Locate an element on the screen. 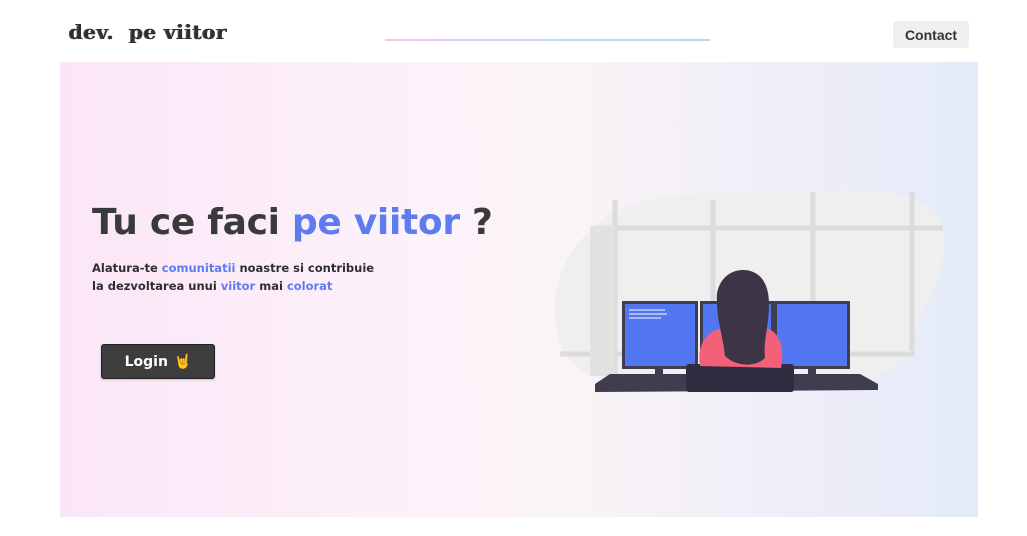 This screenshot has width=1027, height=536. login-button: Login 🤘 is located at coordinates (158, 361).